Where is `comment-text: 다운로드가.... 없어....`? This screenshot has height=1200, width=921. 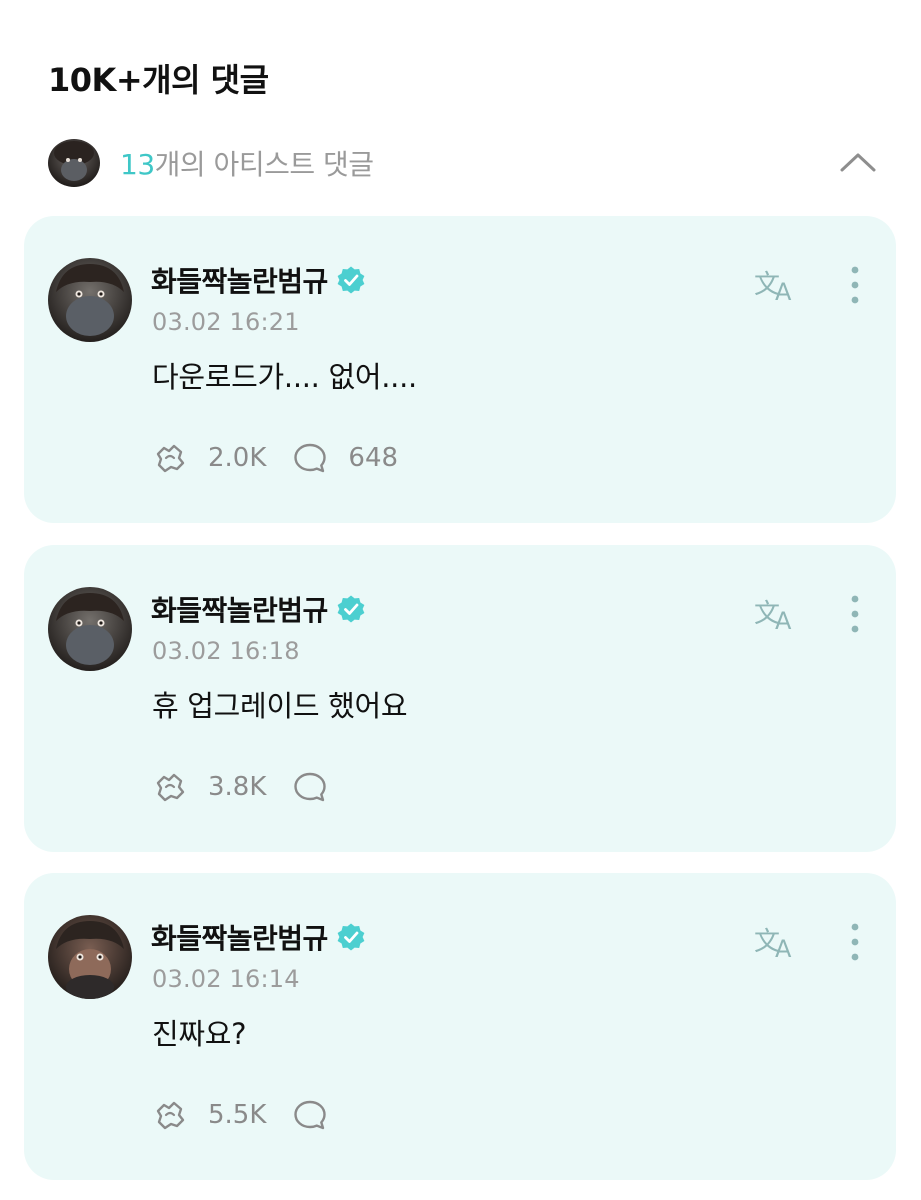
comment-text: 다운로드가.... 없어.... is located at coordinates (284, 377).